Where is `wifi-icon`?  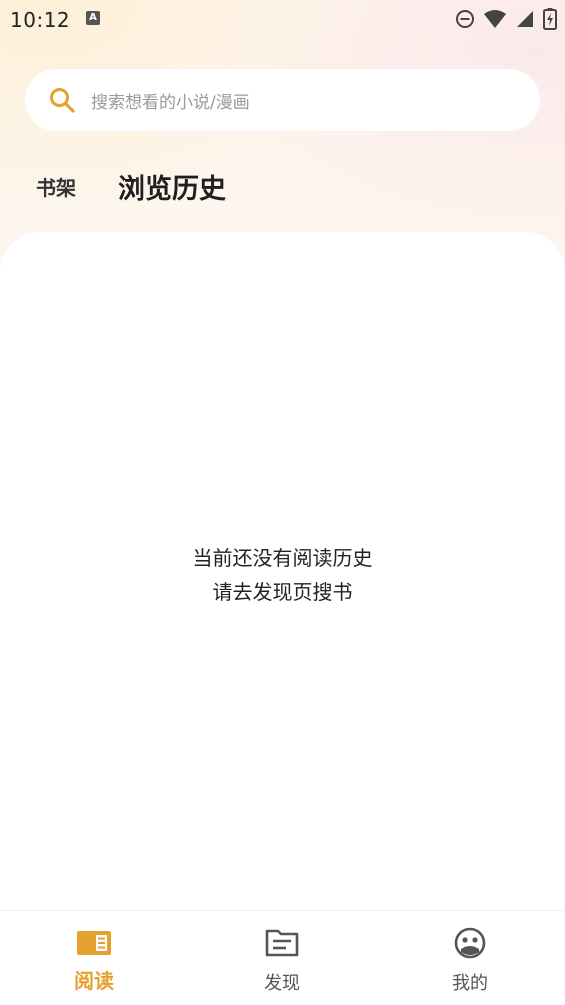
wifi-icon is located at coordinates (495, 19).